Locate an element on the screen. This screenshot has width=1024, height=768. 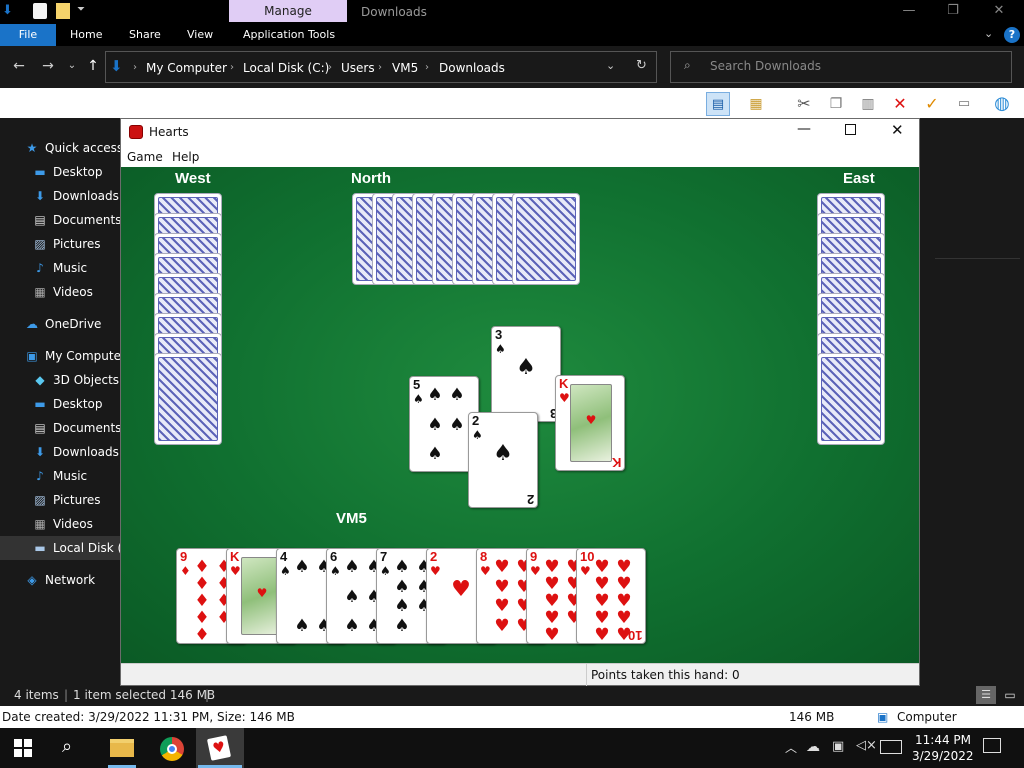
nav-item-label: My Computer is located at coordinates (82, 356).